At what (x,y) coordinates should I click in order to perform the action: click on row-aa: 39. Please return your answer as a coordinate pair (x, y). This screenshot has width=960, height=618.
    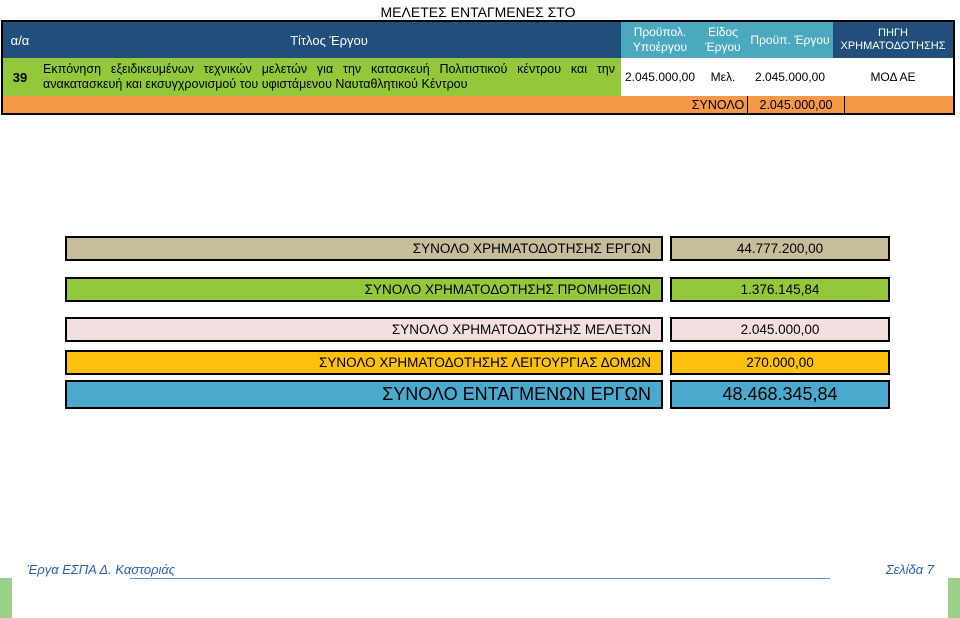
    Looking at the image, I should click on (20, 77).